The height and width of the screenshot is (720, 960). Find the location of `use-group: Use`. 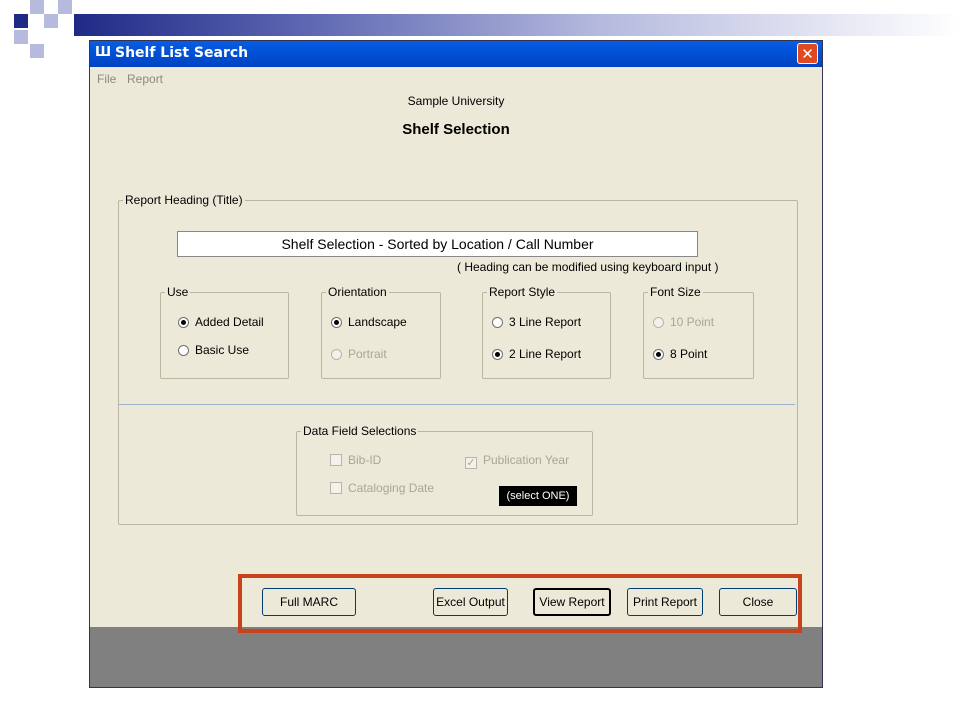

use-group: Use is located at coordinates (224, 332).